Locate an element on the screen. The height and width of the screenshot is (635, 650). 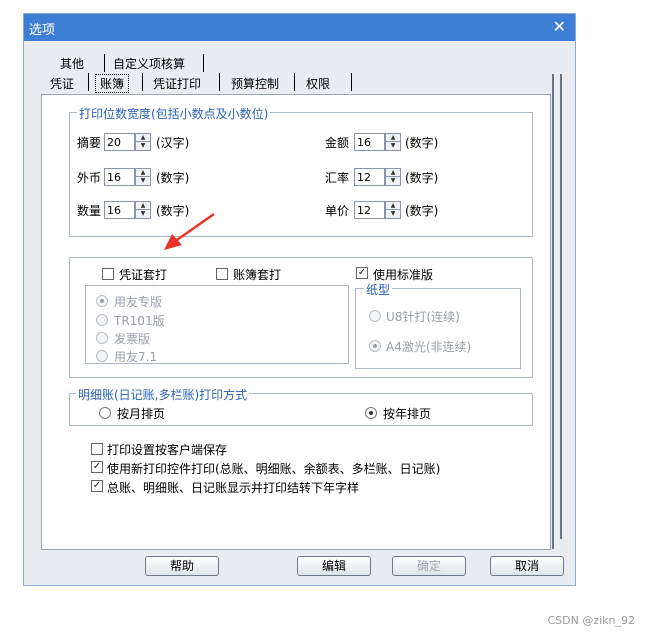
red-arrow-annotation is located at coordinates (189, 231).